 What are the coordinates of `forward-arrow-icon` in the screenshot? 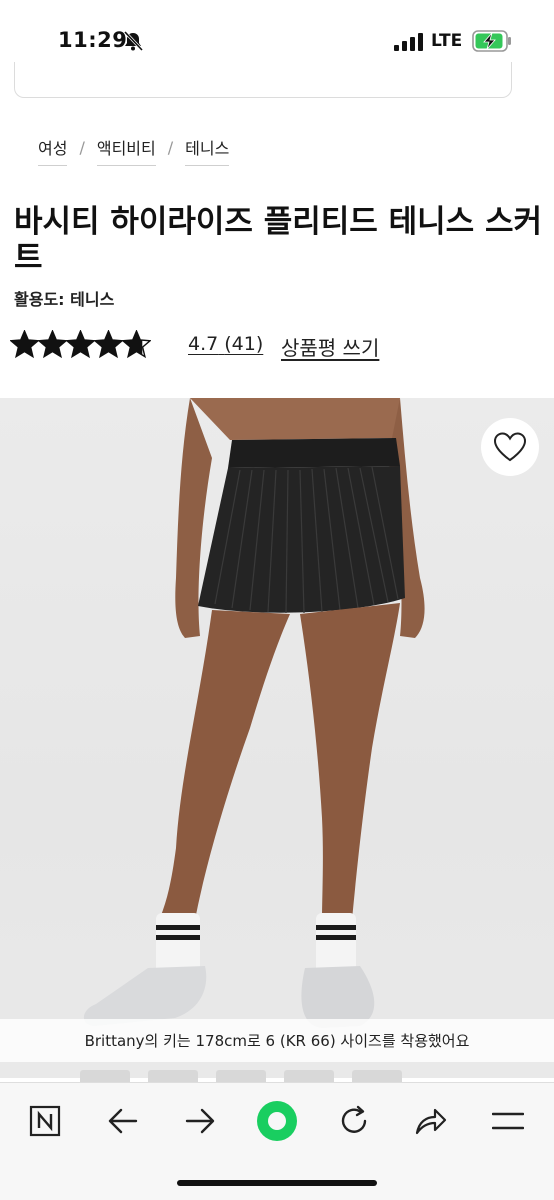 It's located at (200, 1121).